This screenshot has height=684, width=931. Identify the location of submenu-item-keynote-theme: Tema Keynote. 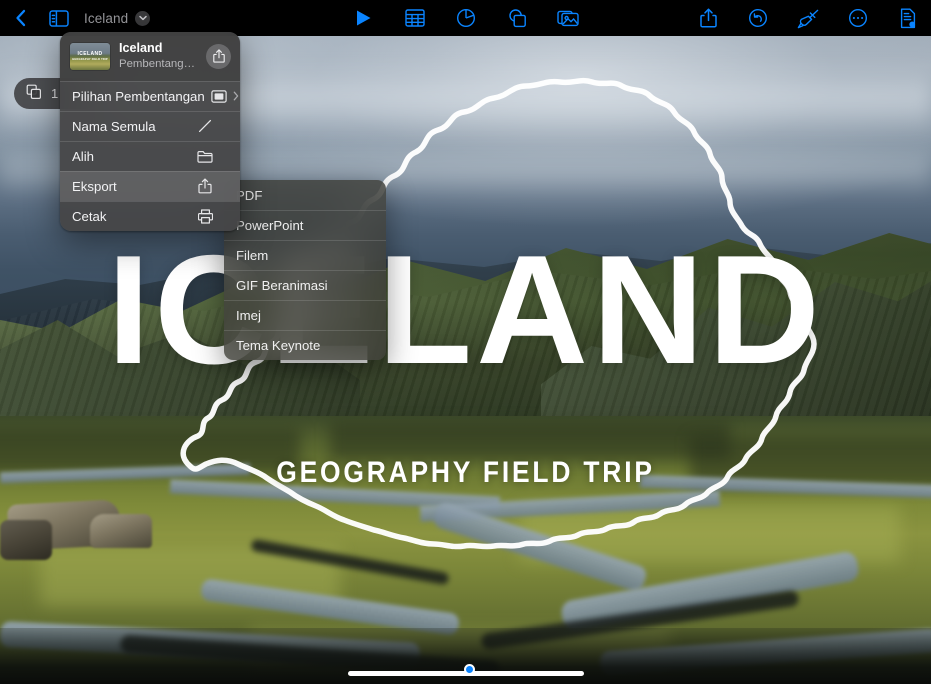
(305, 345).